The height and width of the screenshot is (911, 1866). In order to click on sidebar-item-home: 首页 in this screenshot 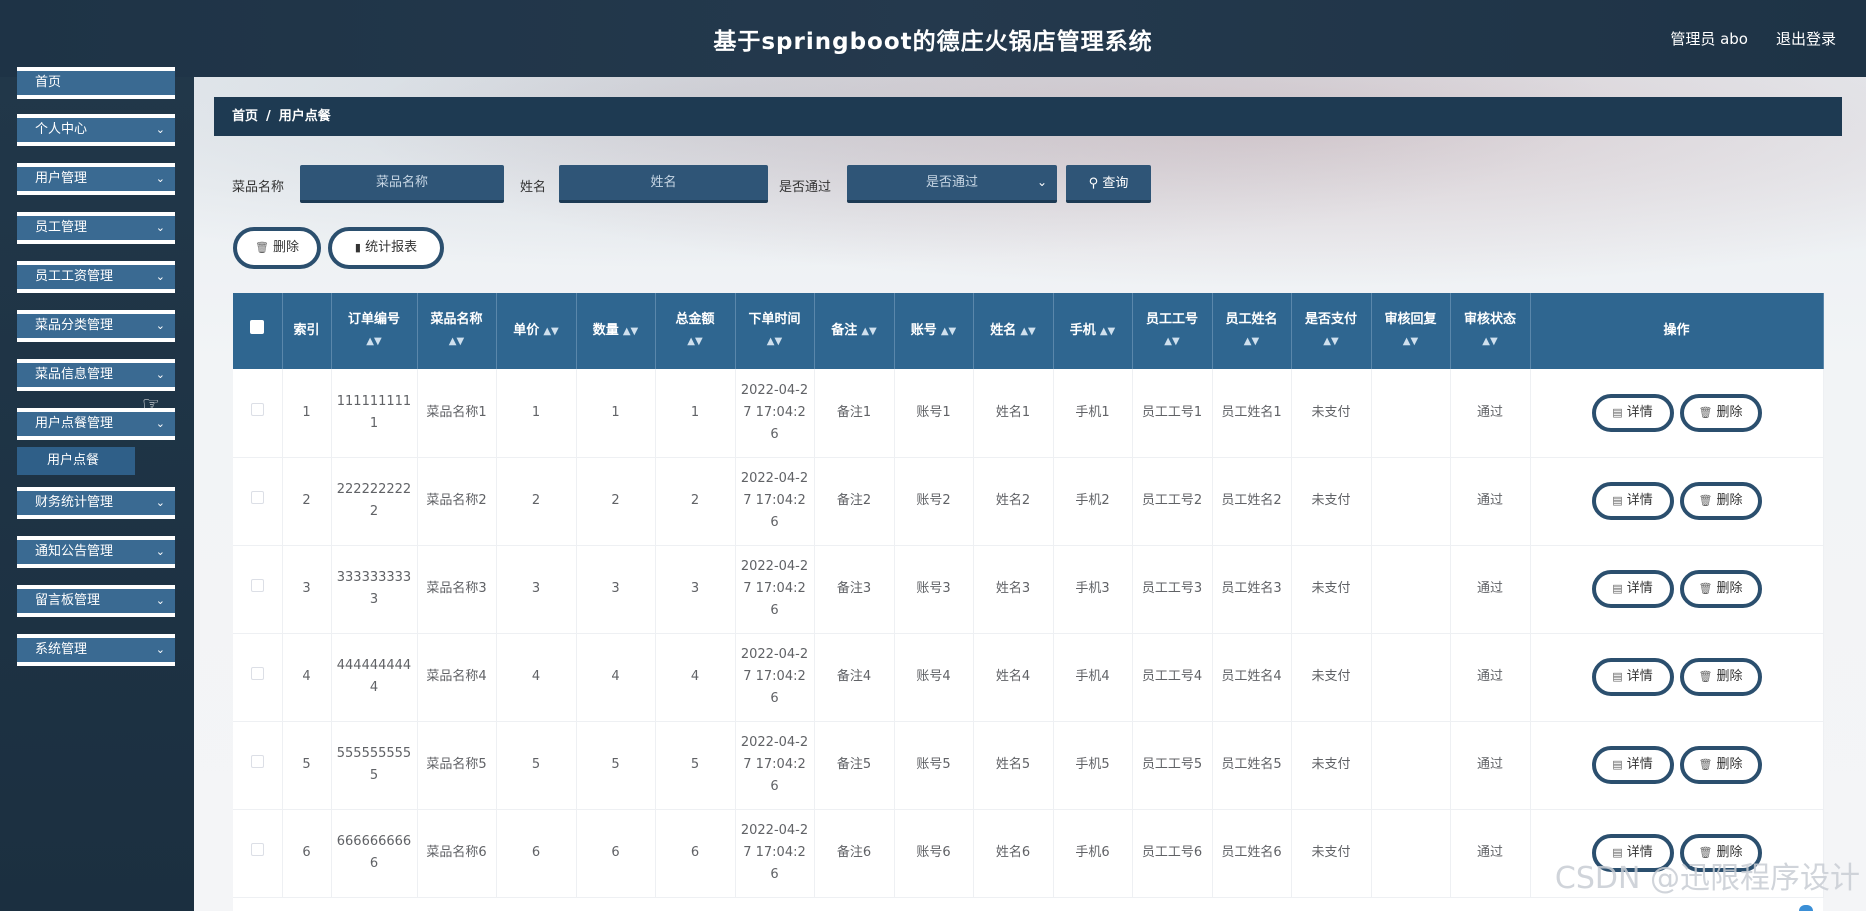, I will do `click(96, 83)`.